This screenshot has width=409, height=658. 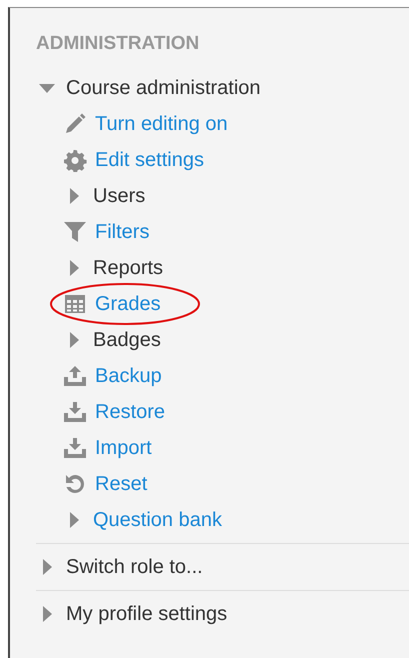 I want to click on caret-down-icon, so click(x=47, y=88).